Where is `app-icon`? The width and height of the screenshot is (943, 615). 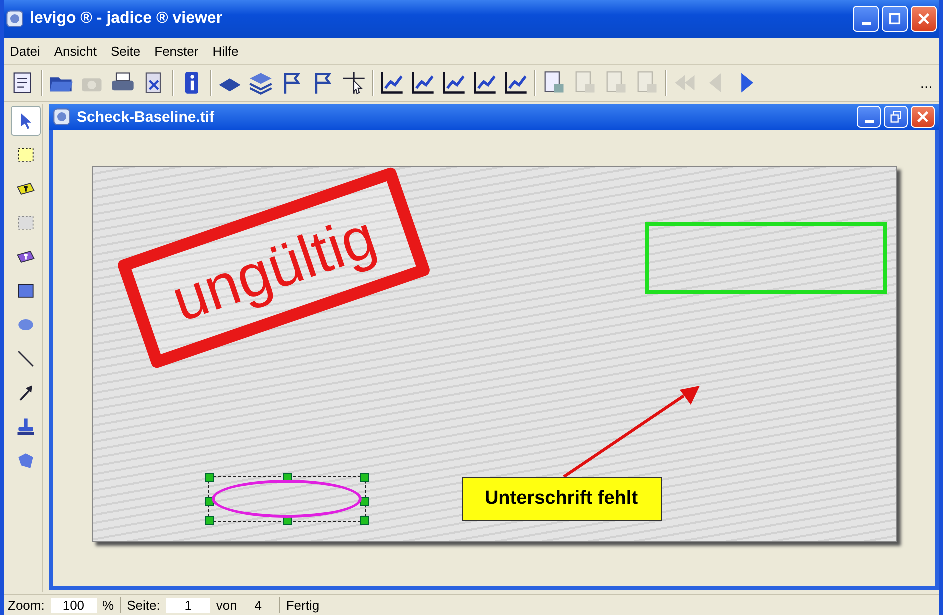 app-icon is located at coordinates (15, 19).